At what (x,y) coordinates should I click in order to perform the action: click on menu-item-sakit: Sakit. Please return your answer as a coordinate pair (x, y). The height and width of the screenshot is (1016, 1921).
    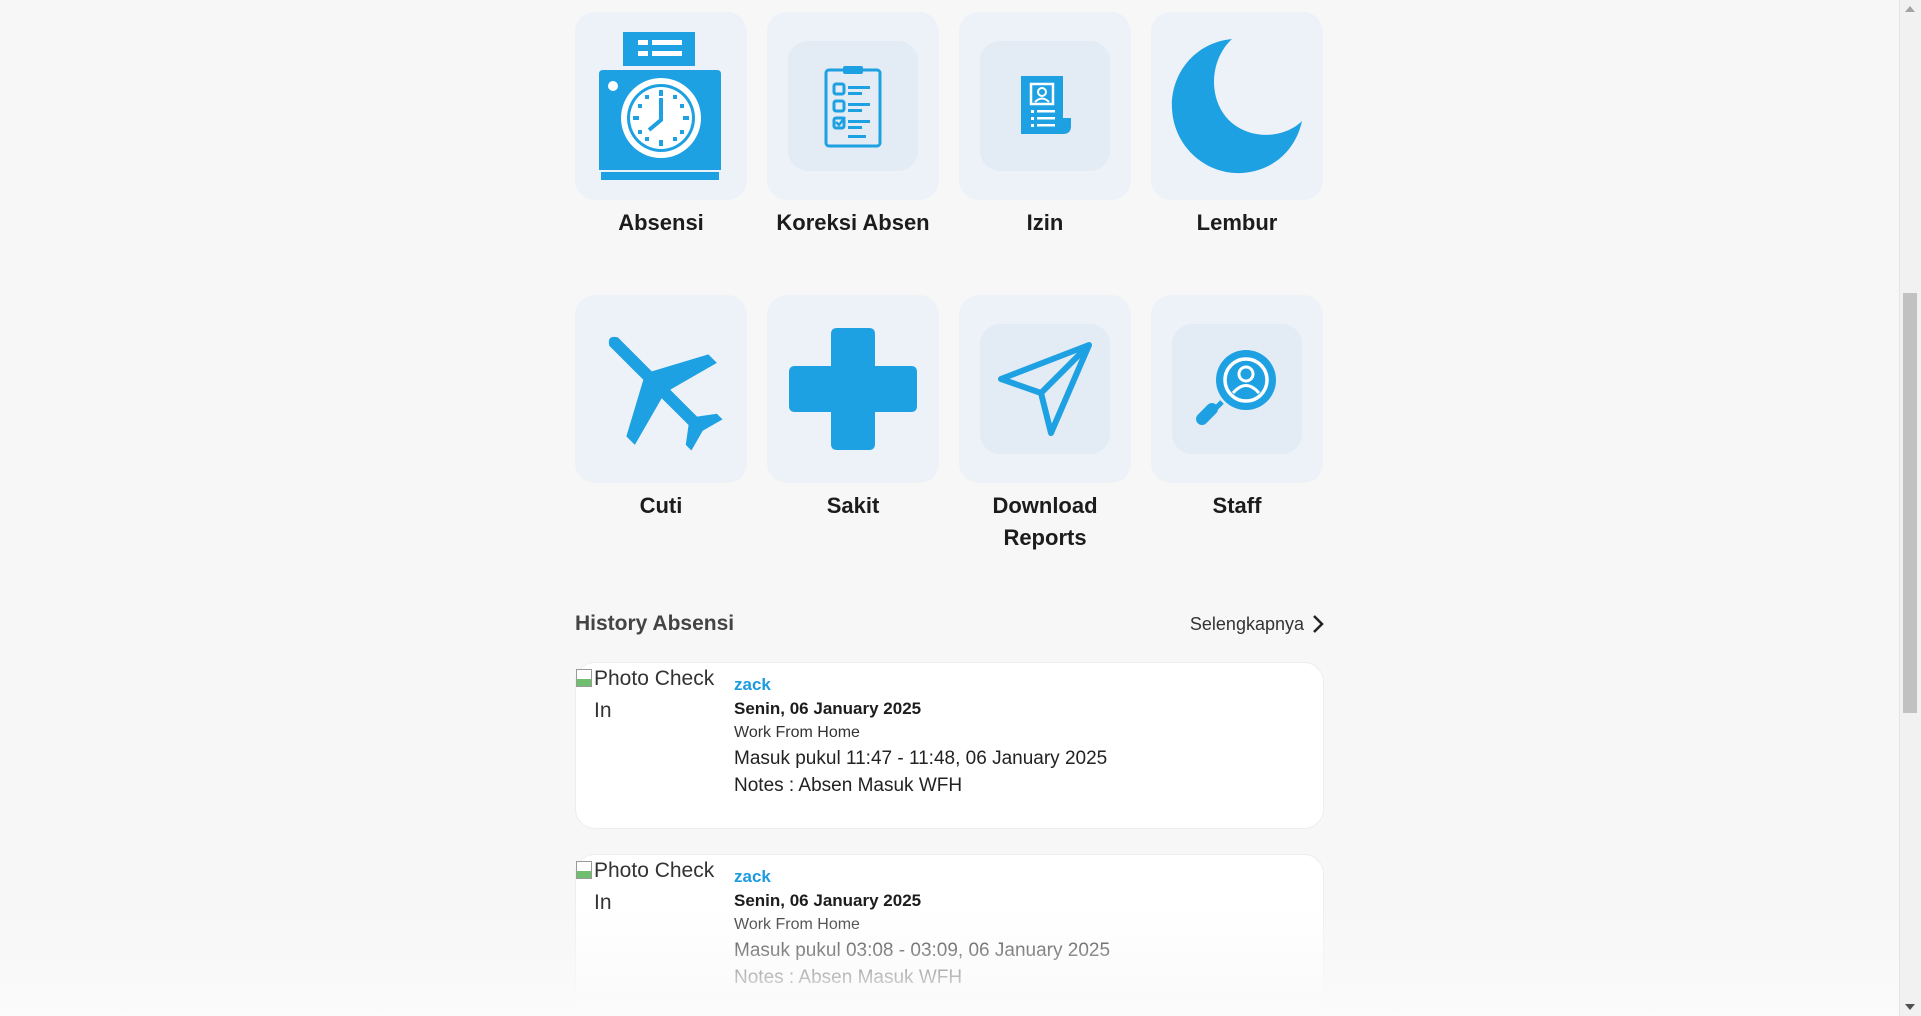
    Looking at the image, I should click on (853, 424).